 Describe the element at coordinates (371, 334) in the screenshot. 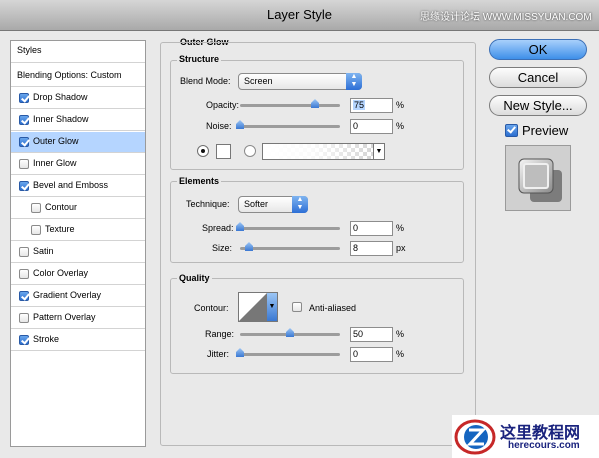

I see `range-field: 50` at that location.